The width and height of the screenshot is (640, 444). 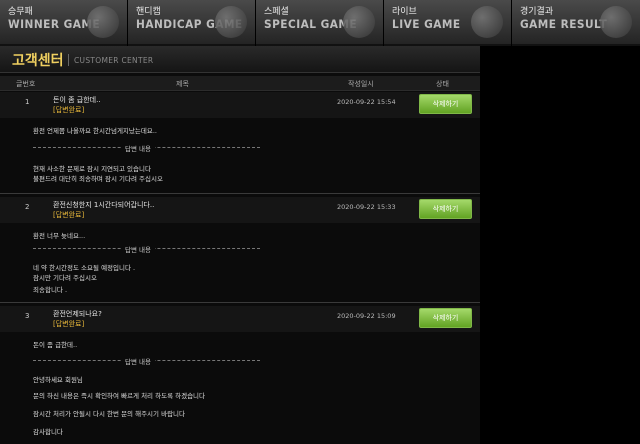 I want to click on post-number: 2, so click(x=27, y=207).